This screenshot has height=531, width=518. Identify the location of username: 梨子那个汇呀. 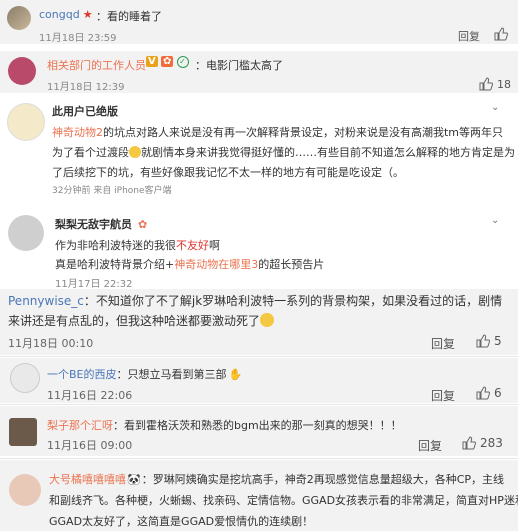
(80, 425).